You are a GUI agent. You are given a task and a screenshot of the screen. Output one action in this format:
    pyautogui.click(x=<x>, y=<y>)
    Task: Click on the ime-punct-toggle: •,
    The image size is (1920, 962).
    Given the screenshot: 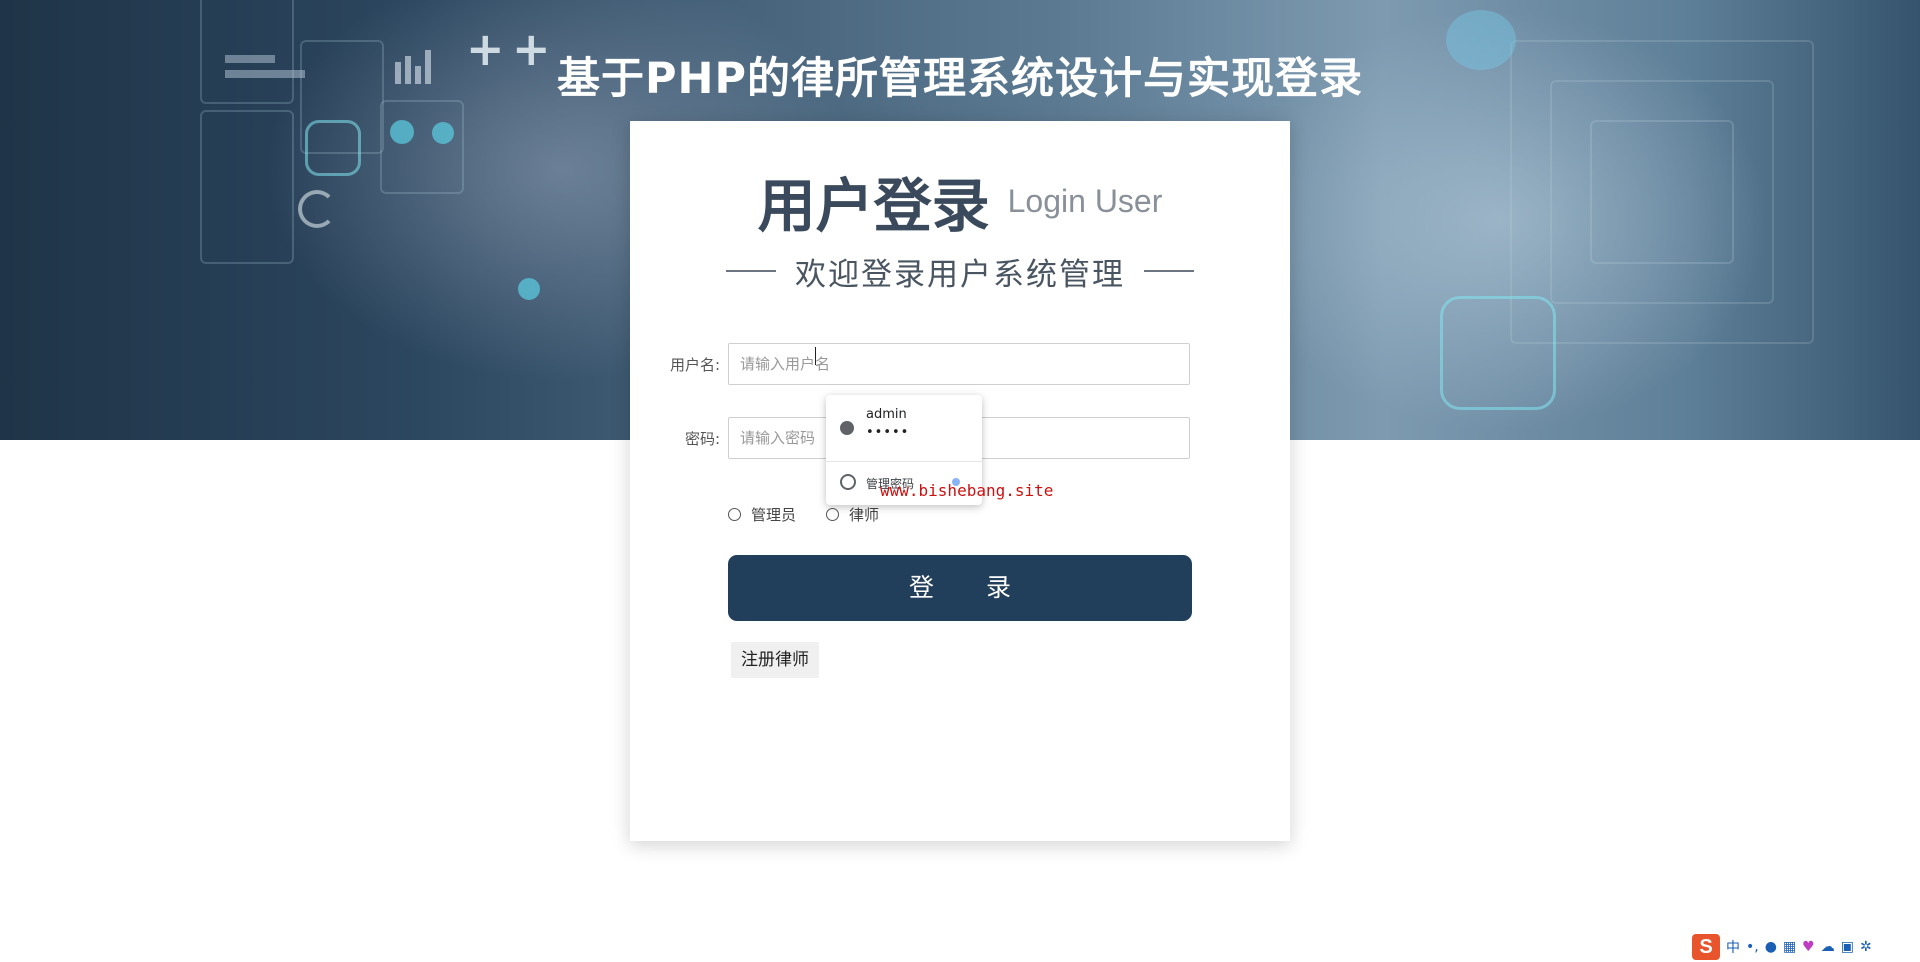 What is the action you would take?
    pyautogui.click(x=1752, y=947)
    